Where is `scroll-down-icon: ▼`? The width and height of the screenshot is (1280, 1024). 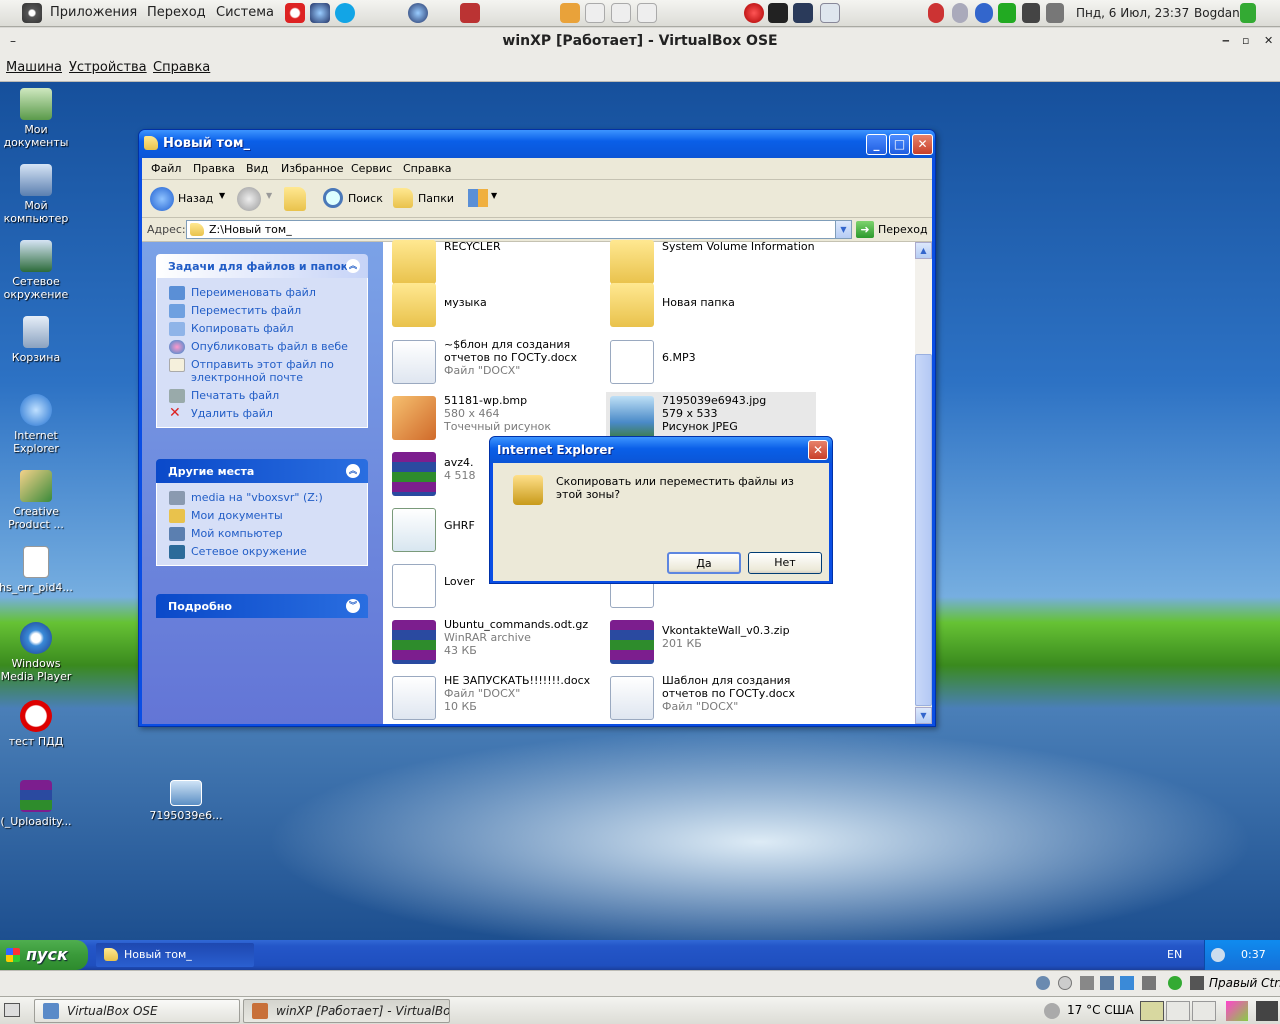 scroll-down-icon: ▼ is located at coordinates (923, 715).